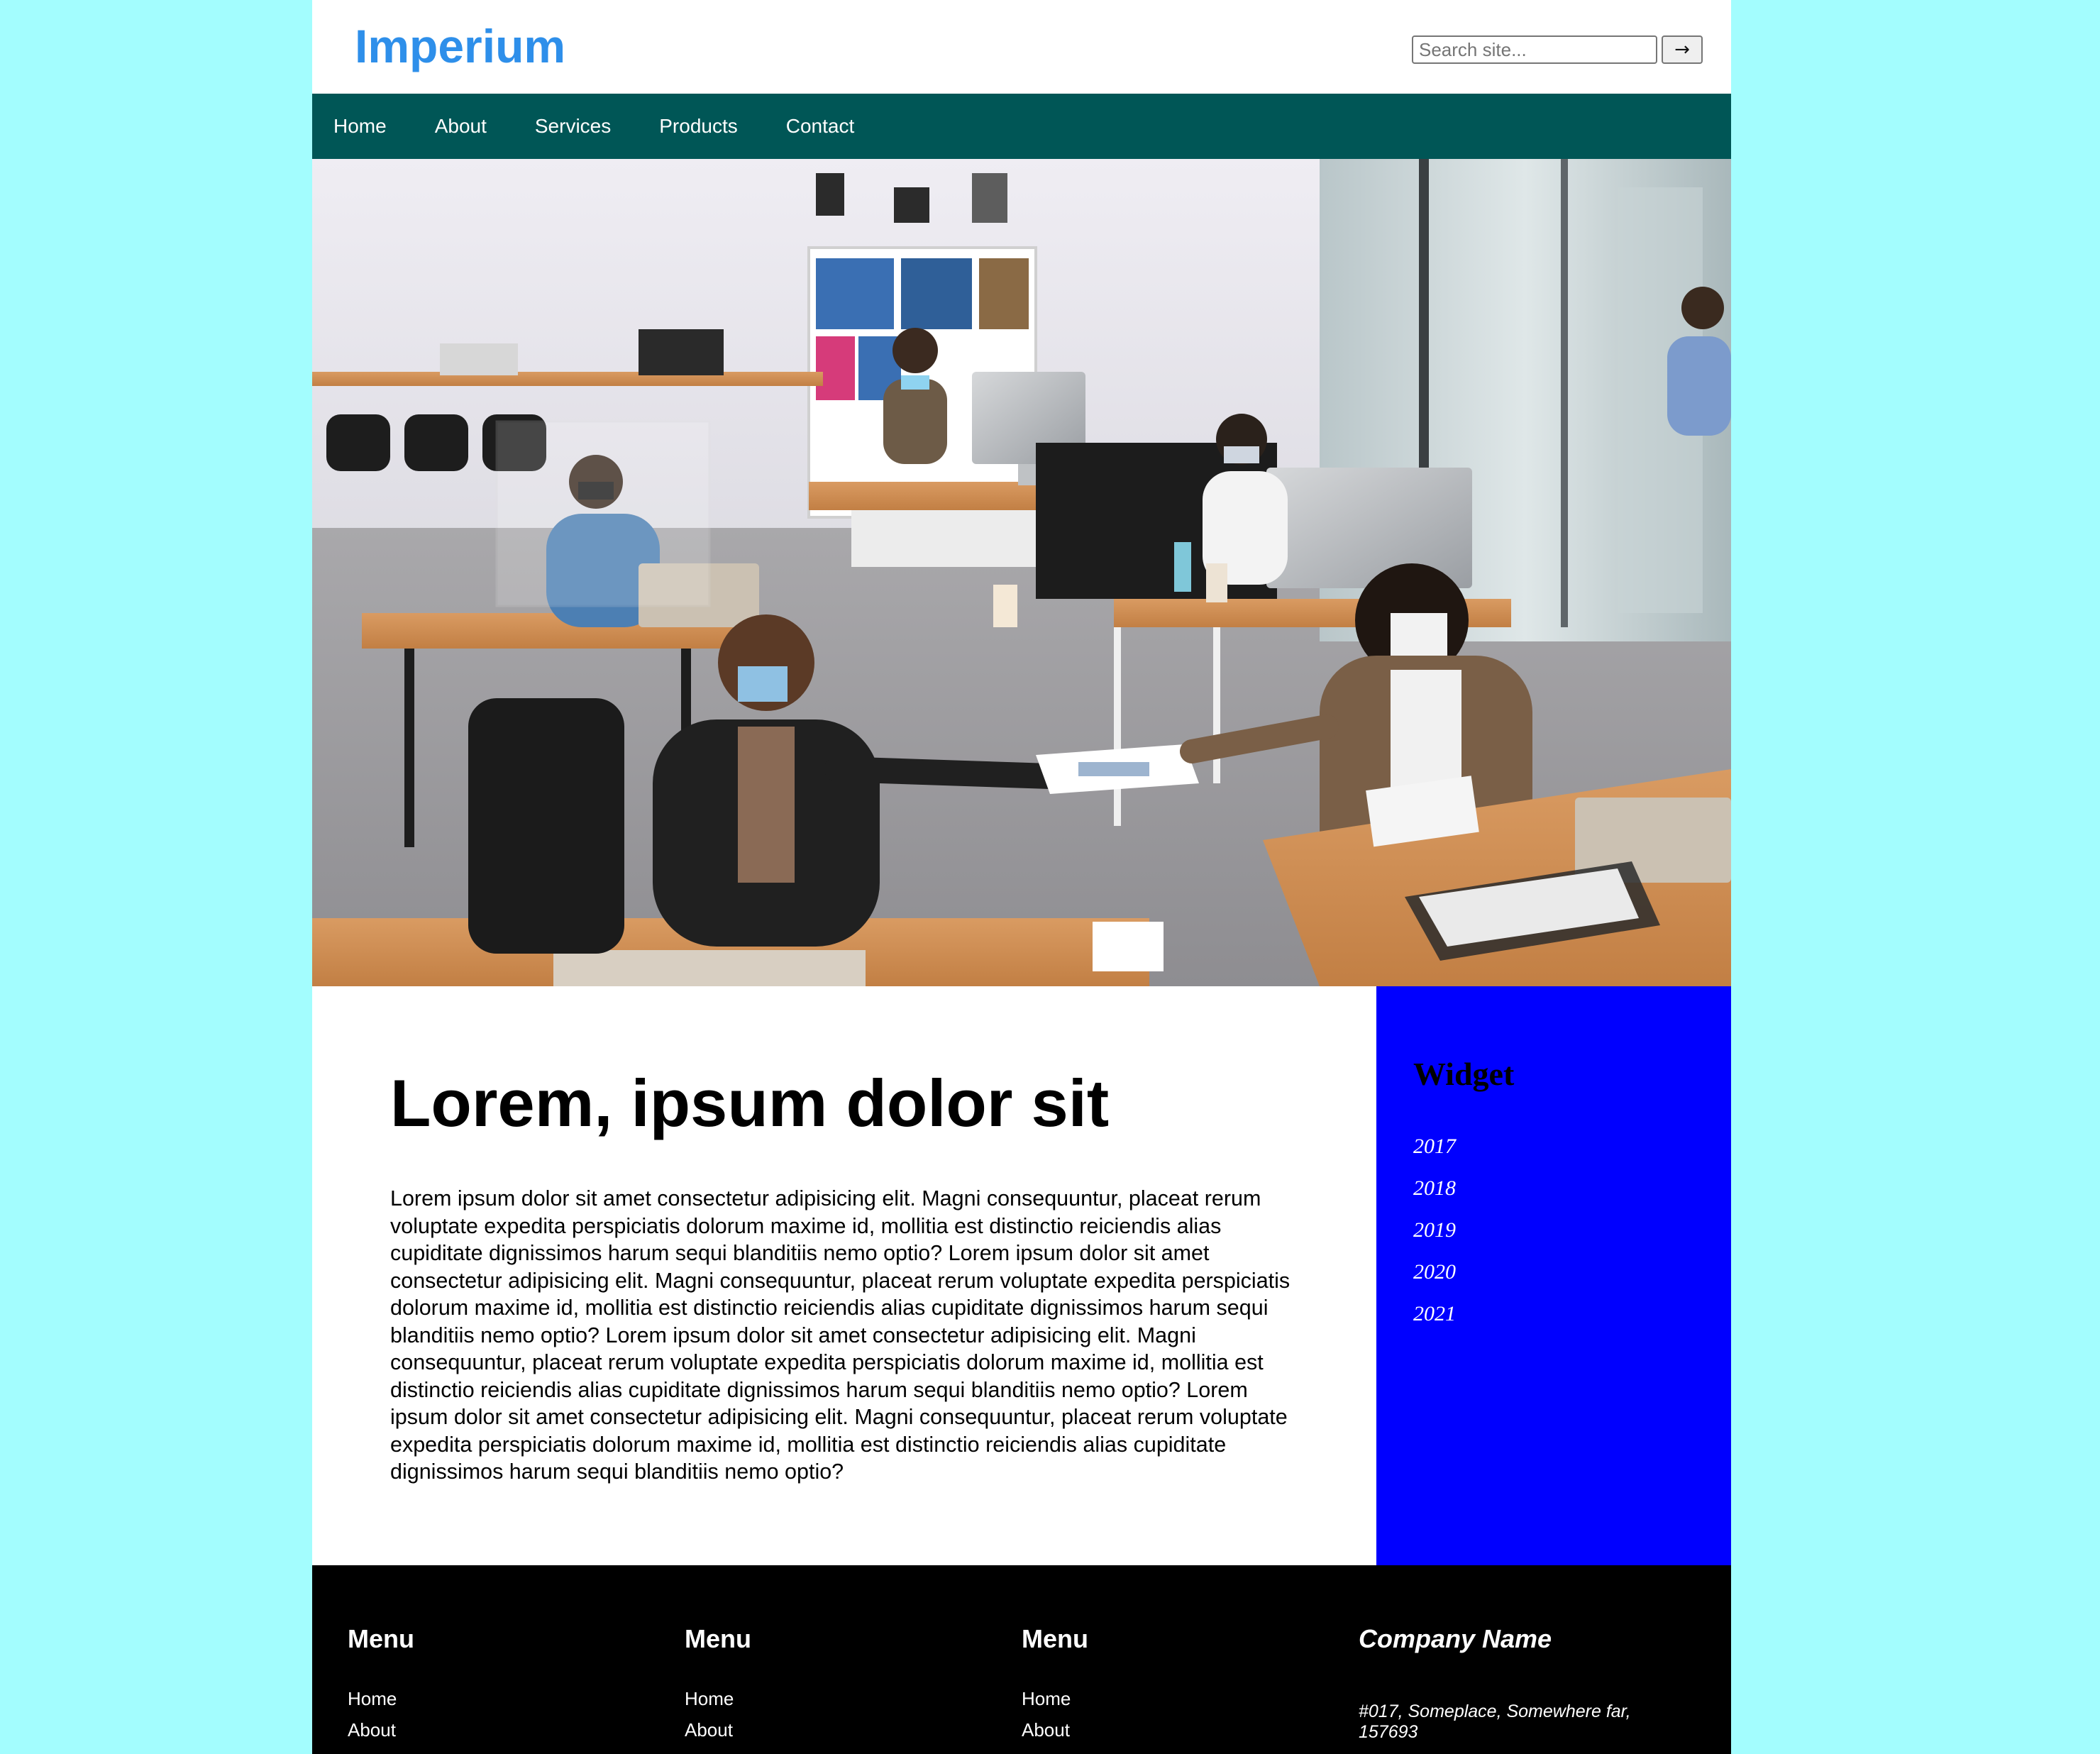  Describe the element at coordinates (698, 126) in the screenshot. I see `nav-item-products: Products` at that location.